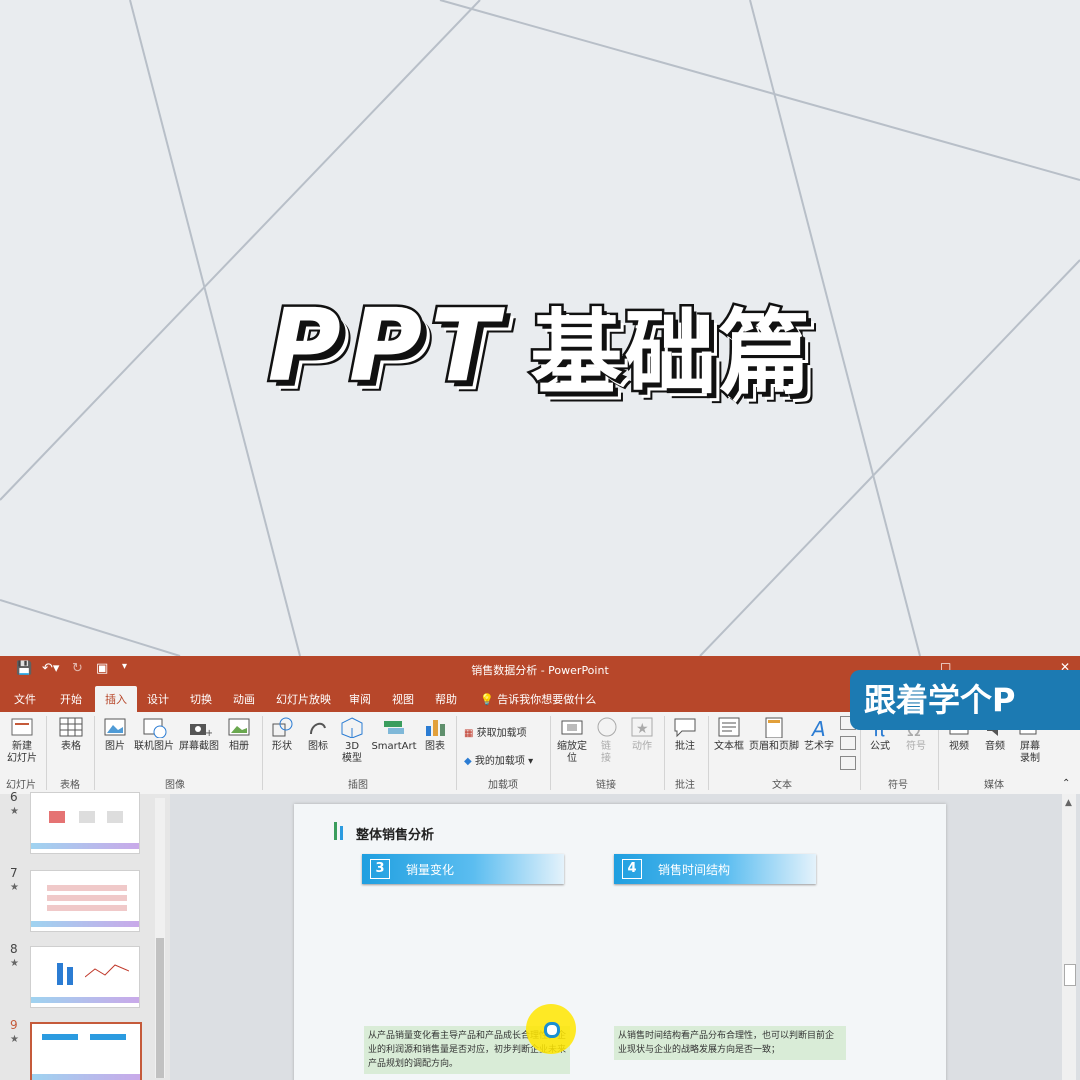 The width and height of the screenshot is (1080, 1080). What do you see at coordinates (642, 746) in the screenshot?
I see `action-label: 动作` at bounding box center [642, 746].